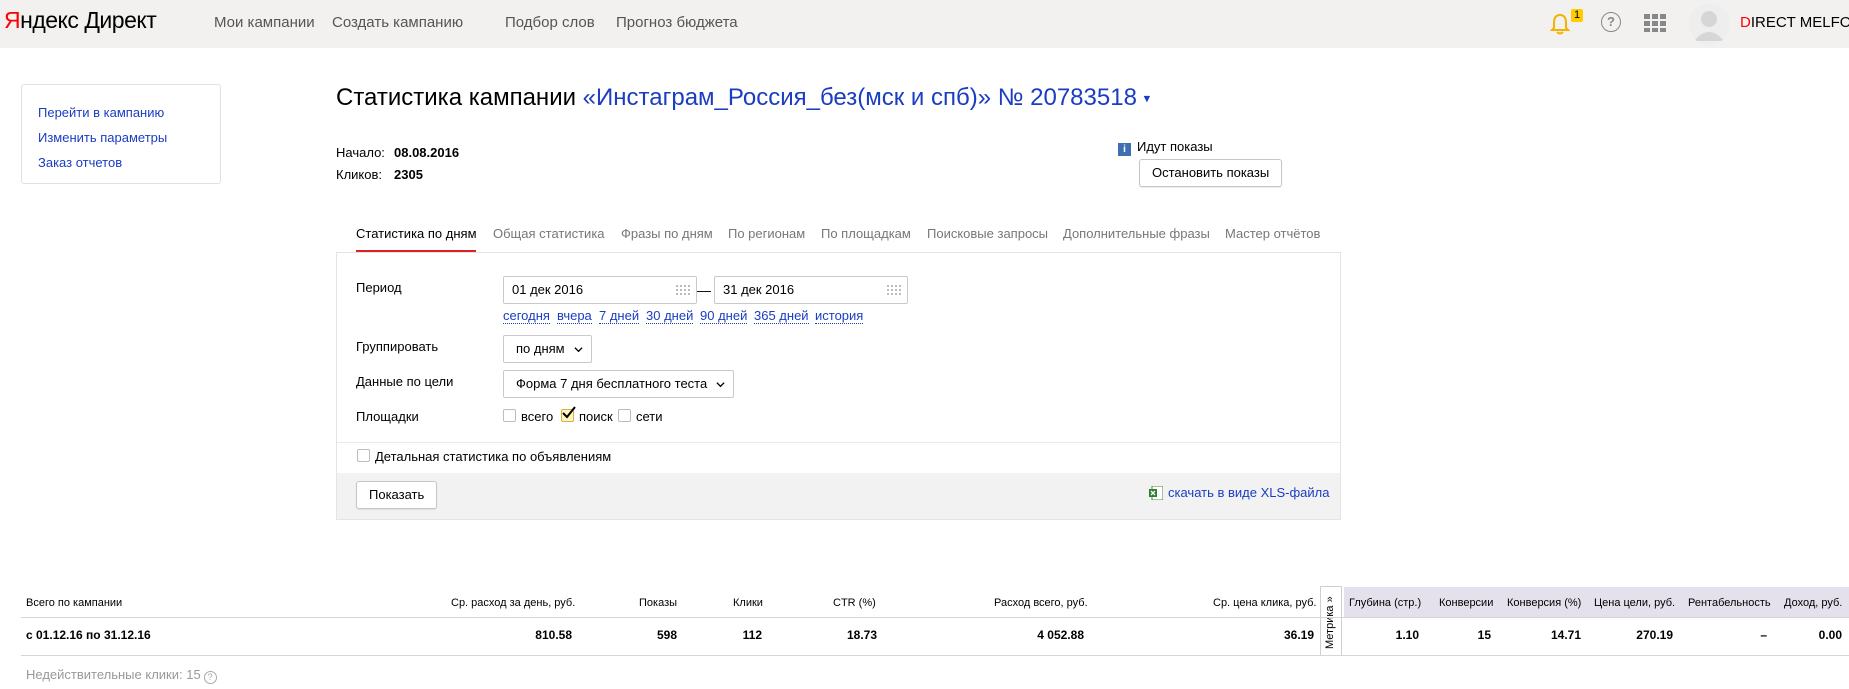  What do you see at coordinates (1407, 635) in the screenshot?
I see `td-depth: 1.10` at bounding box center [1407, 635].